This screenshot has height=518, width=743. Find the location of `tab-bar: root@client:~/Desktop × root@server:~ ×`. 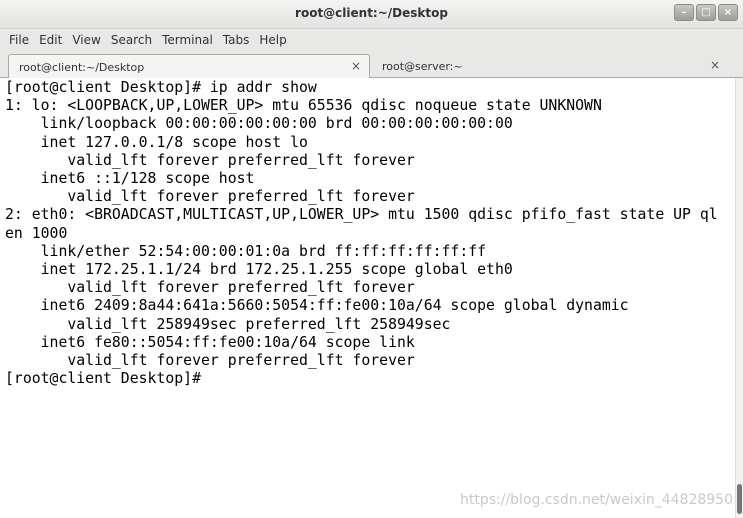

tab-bar: root@client:~/Desktop × root@server:~ × is located at coordinates (371, 65).